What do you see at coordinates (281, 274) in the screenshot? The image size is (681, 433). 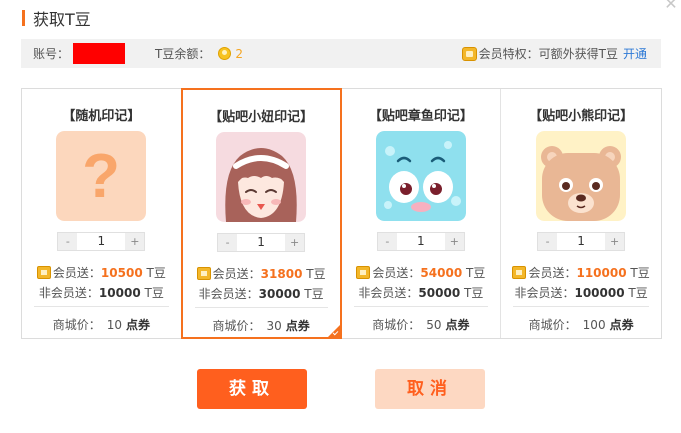 I see `vip-reward-value: 31800` at bounding box center [281, 274].